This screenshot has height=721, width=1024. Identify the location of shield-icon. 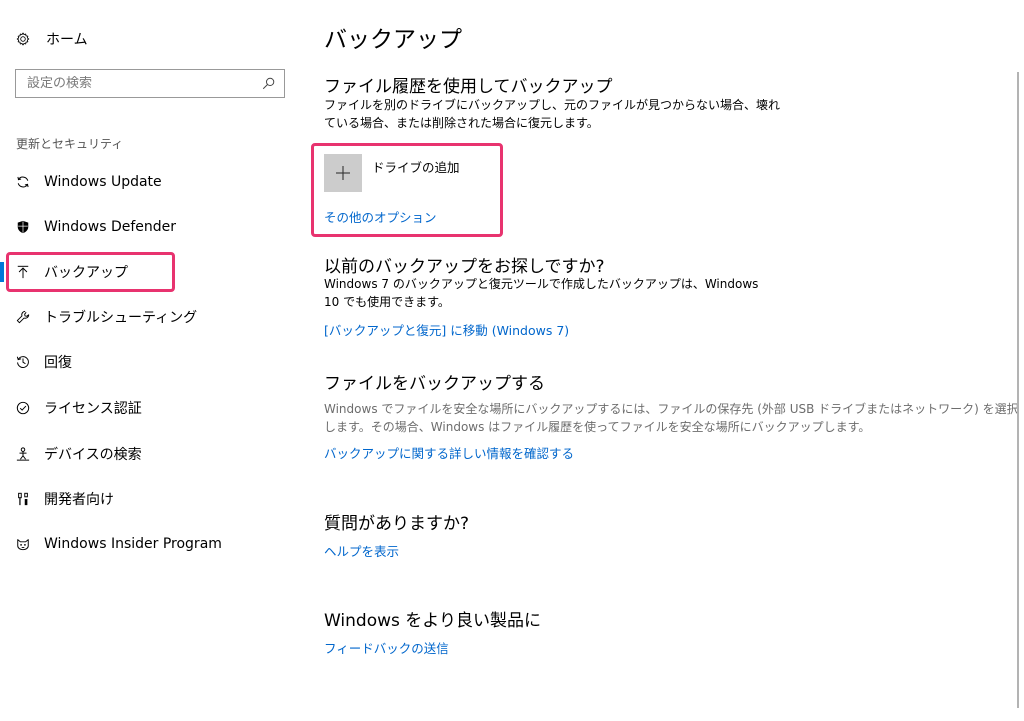
(23, 227).